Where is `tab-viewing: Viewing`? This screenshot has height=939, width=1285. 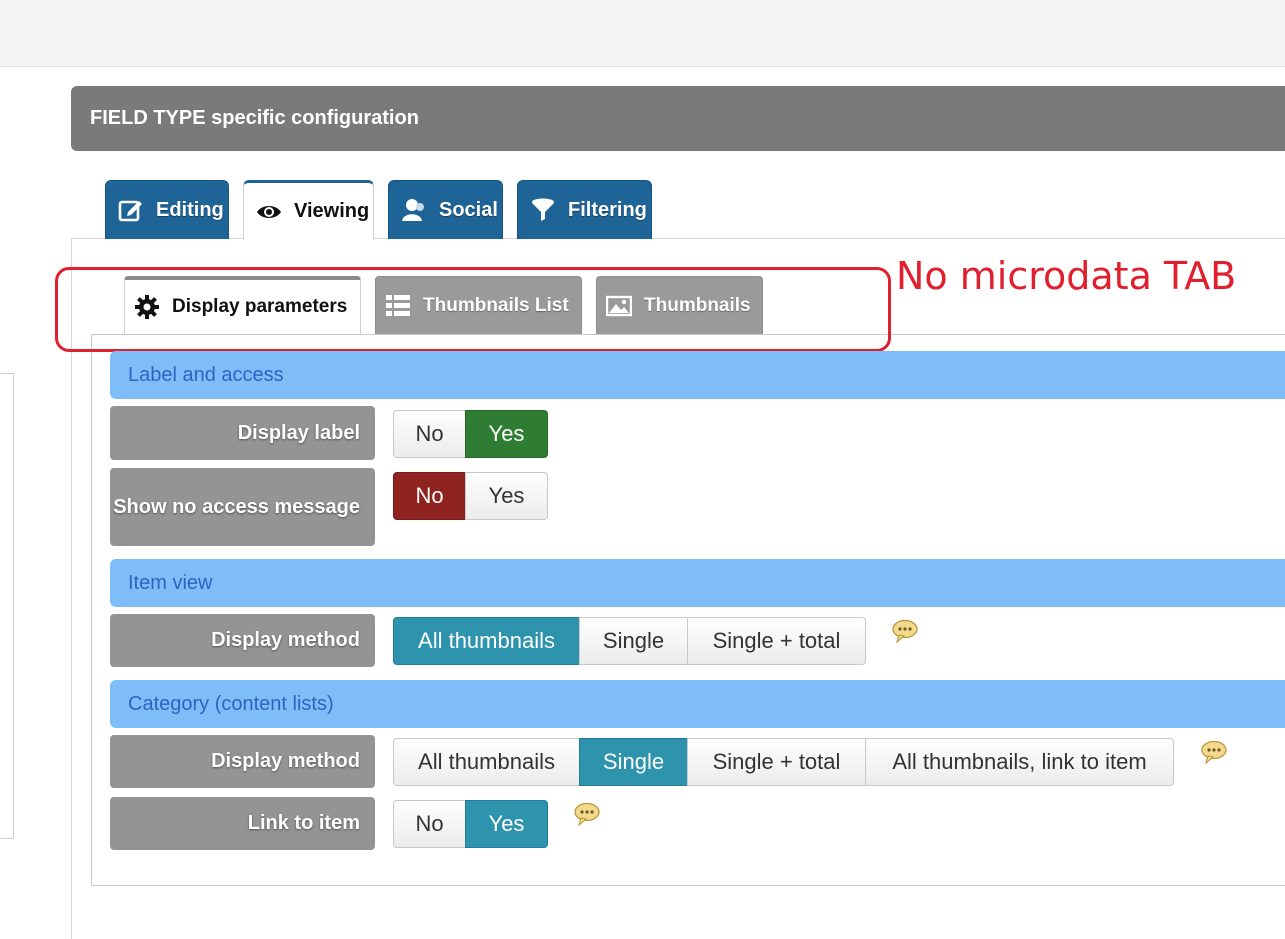 tab-viewing: Viewing is located at coordinates (308, 210).